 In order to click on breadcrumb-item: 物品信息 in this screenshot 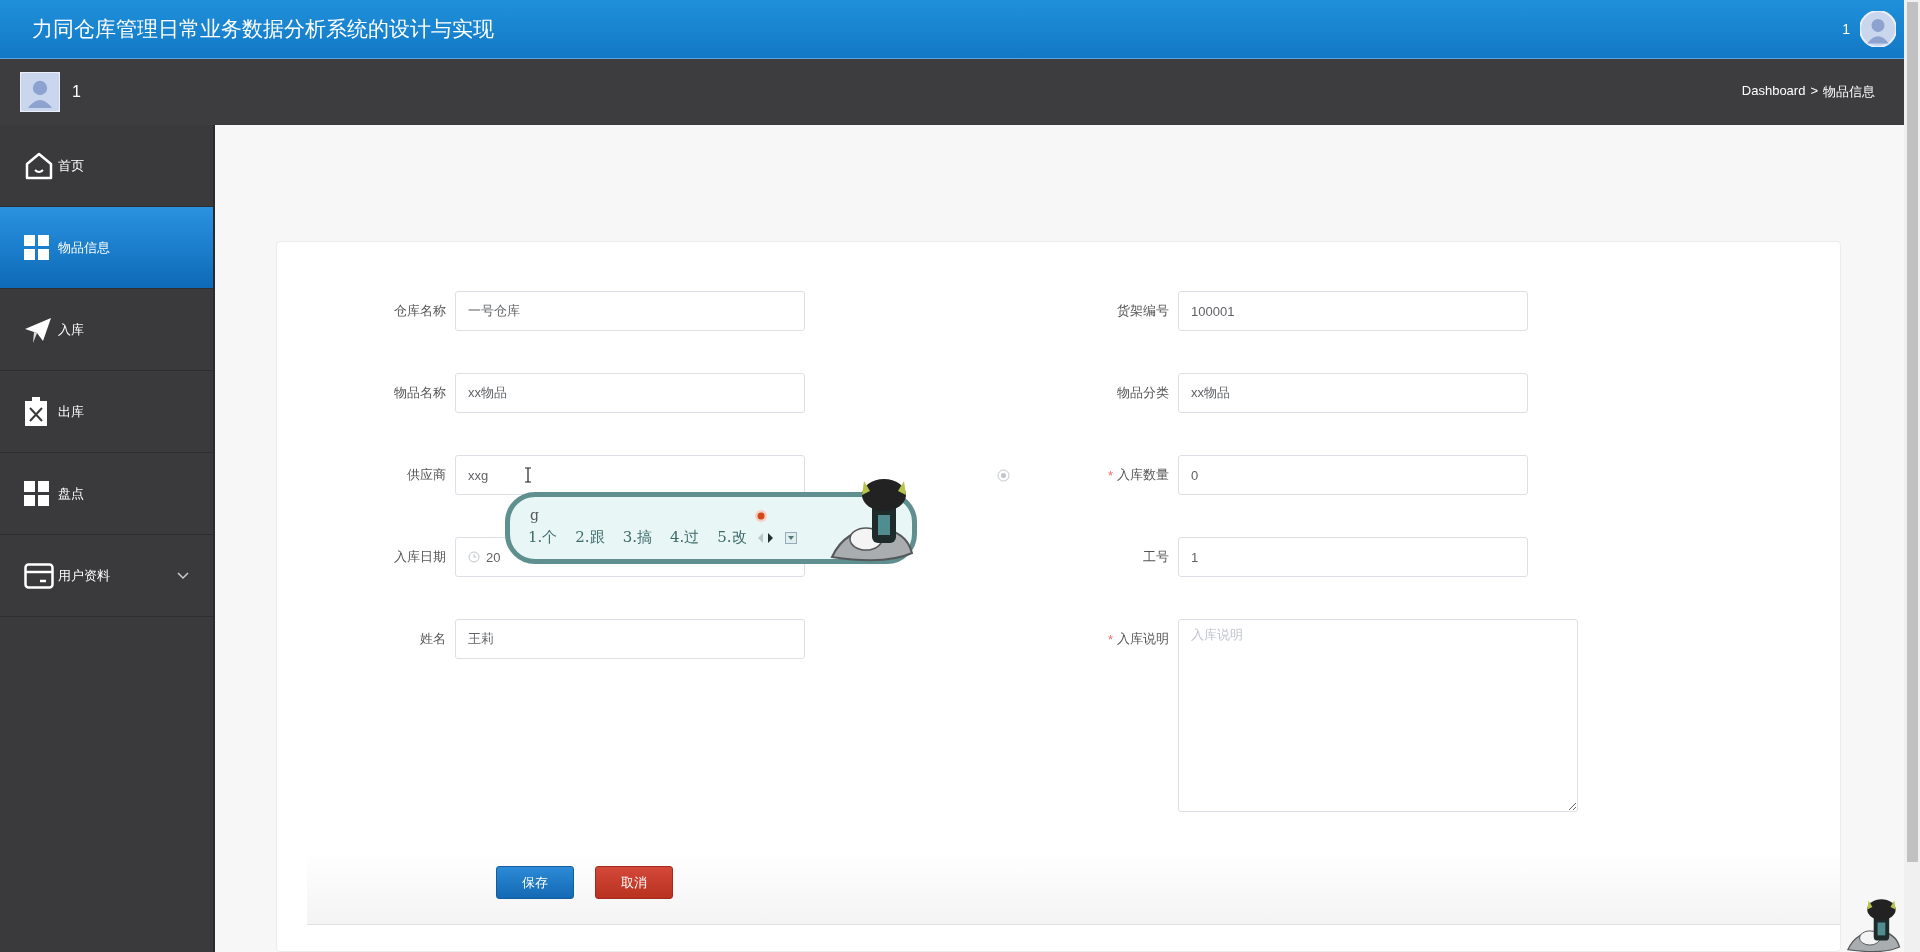, I will do `click(1849, 92)`.